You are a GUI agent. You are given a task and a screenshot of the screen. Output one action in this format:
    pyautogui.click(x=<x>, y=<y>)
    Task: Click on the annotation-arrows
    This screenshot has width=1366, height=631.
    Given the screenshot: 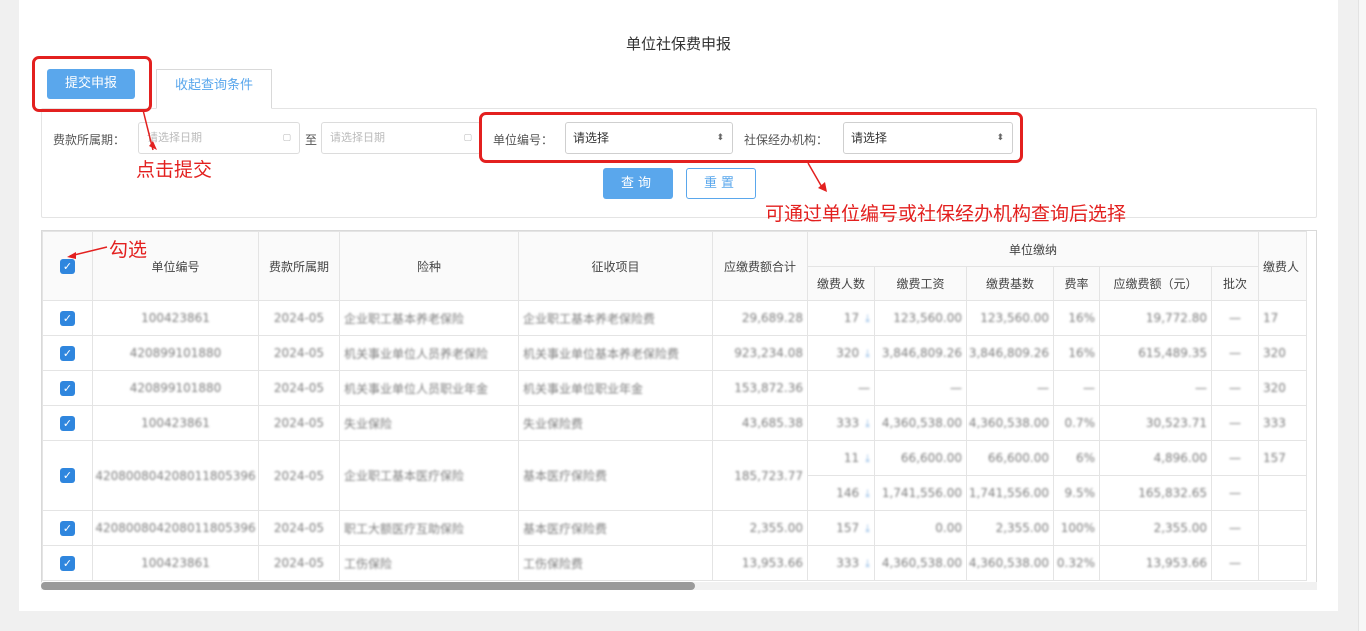 What is the action you would take?
    pyautogui.click(x=447, y=184)
    